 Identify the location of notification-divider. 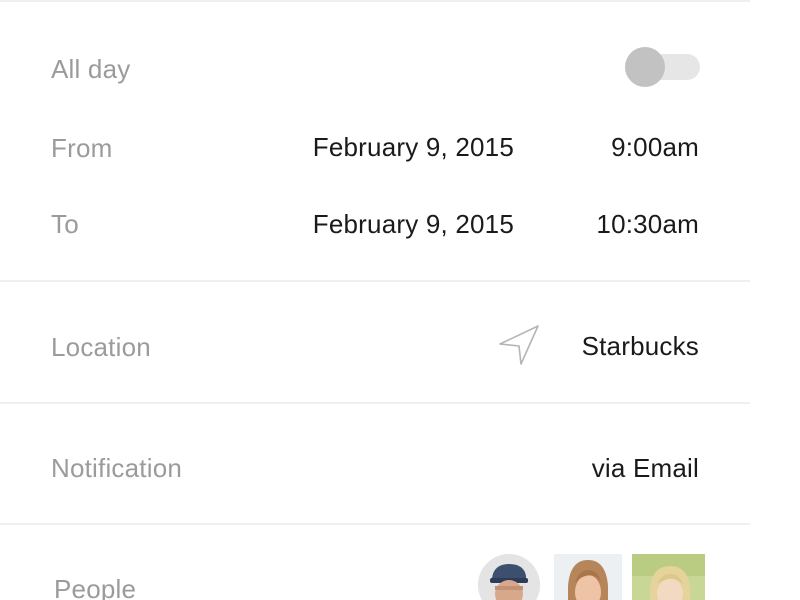
(375, 524).